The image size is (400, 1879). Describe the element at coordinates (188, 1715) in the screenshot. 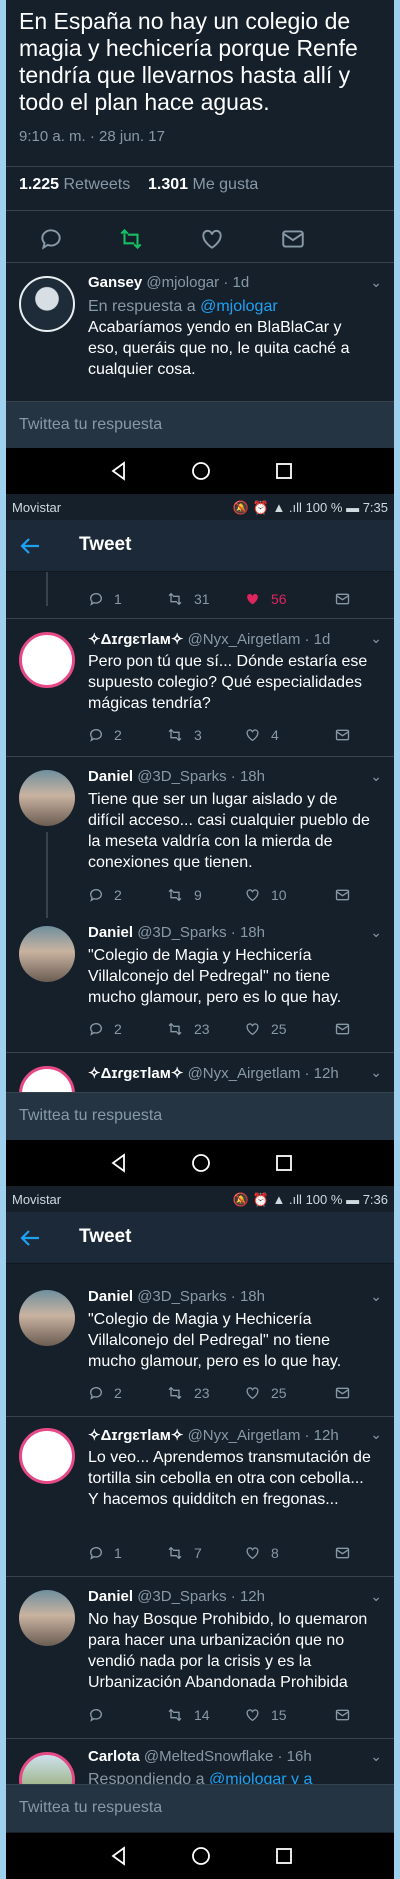

I see `retweet-action: 14` at that location.